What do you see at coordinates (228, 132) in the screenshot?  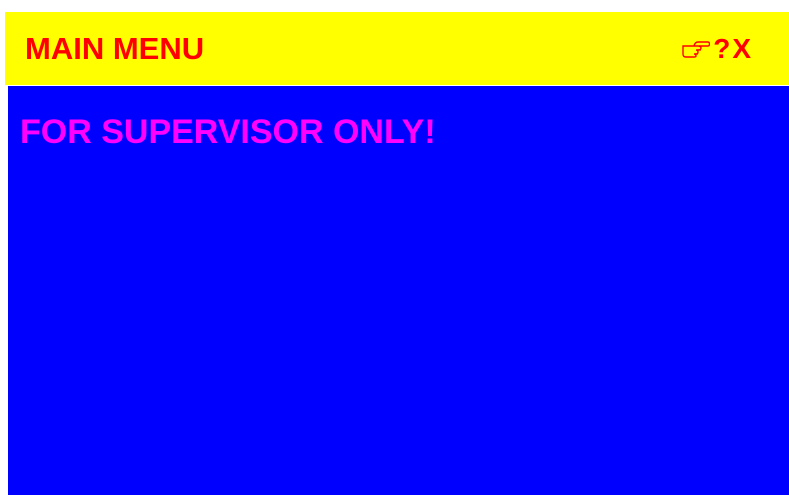 I see `supervisor-warning: FOR SUPERVISOR ONLY!` at bounding box center [228, 132].